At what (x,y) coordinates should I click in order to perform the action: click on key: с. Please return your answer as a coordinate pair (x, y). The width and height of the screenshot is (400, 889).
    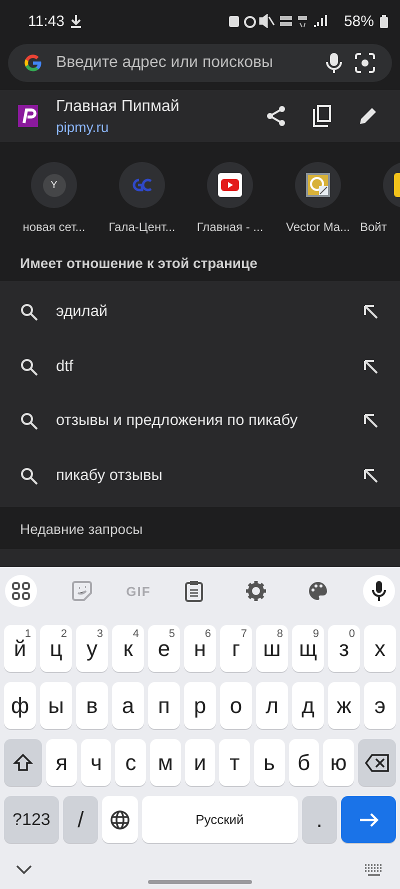
    Looking at the image, I should click on (130, 762).